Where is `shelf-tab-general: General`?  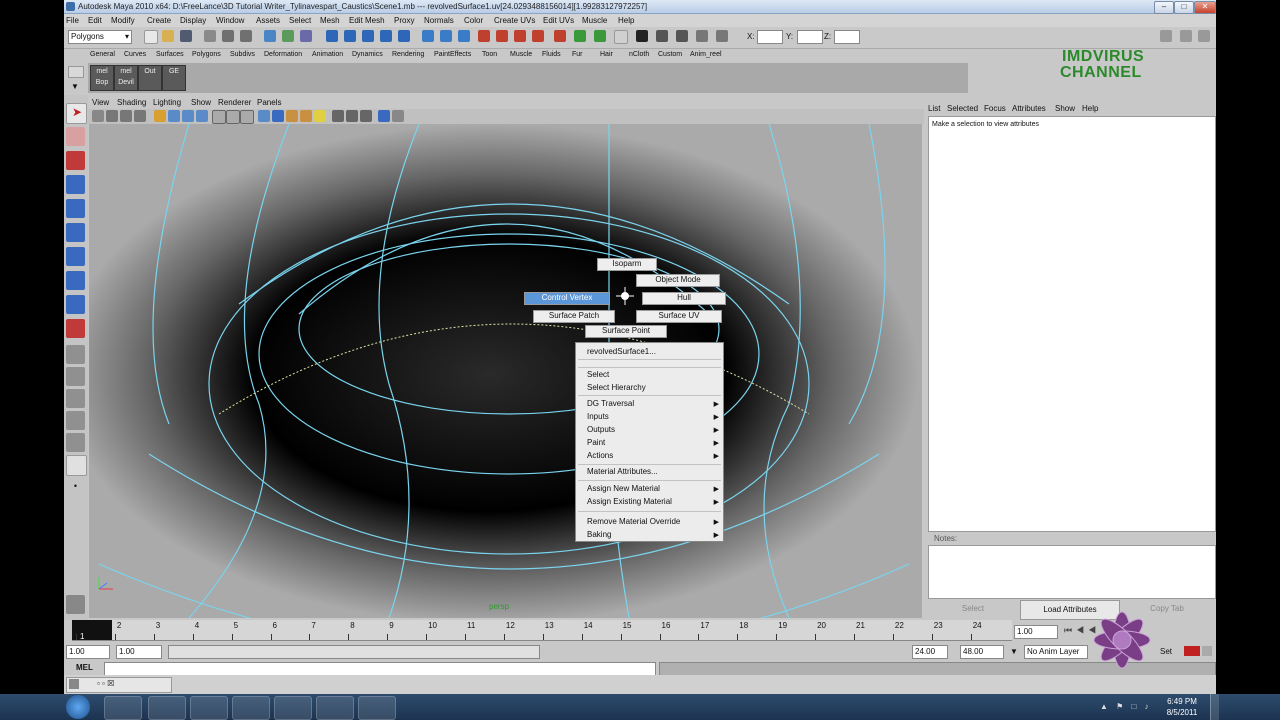 shelf-tab-general: General is located at coordinates (102, 54).